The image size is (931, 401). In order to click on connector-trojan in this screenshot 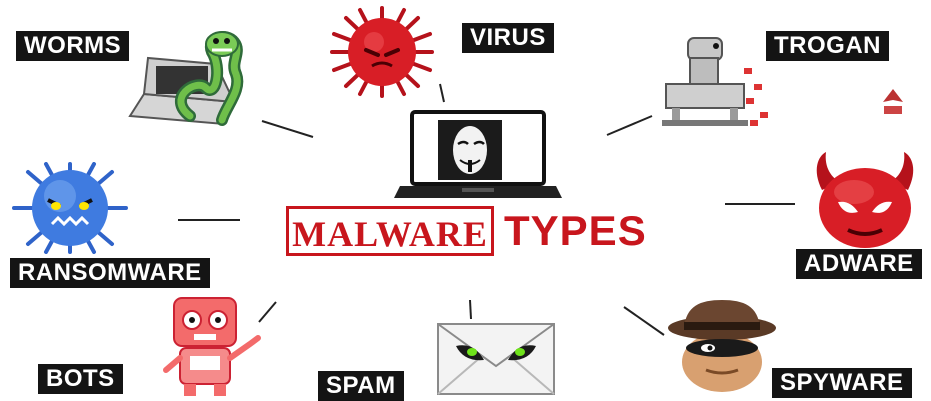, I will do `click(629, 125)`.